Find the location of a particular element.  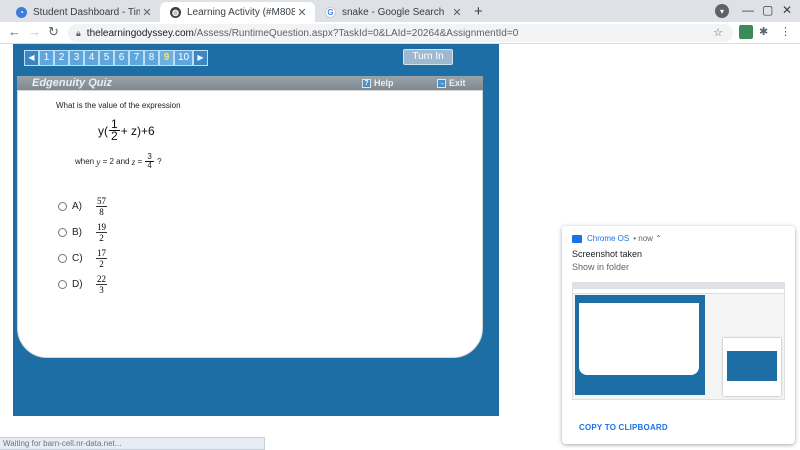

back-arrow-icon: ← is located at coordinates (14, 31).